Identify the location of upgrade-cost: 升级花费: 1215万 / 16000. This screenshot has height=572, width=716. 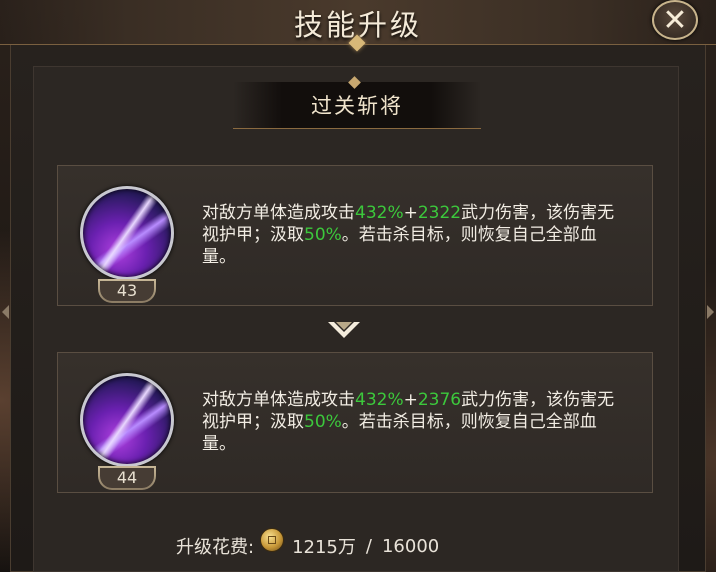
(308, 544).